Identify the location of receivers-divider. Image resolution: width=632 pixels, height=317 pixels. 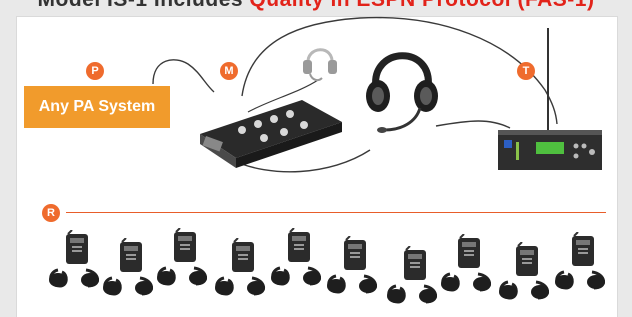
(336, 212).